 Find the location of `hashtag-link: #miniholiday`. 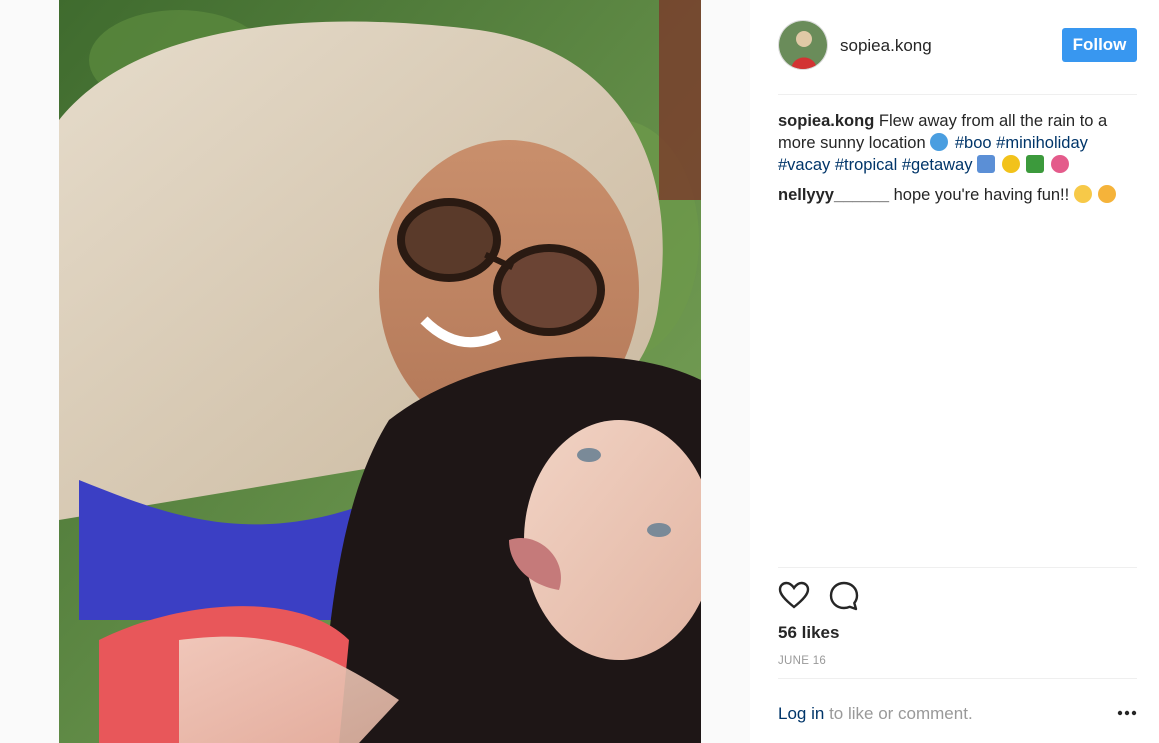

hashtag-link: #miniholiday is located at coordinates (1042, 143).